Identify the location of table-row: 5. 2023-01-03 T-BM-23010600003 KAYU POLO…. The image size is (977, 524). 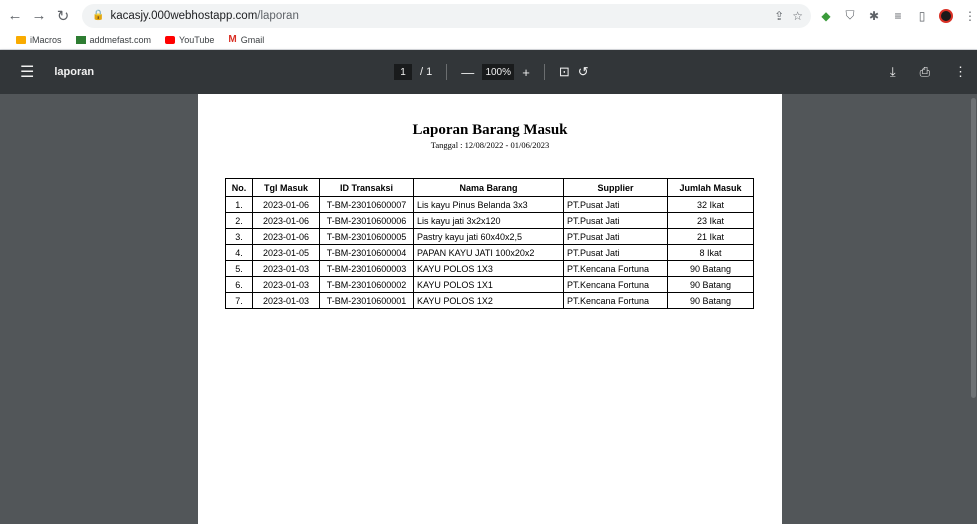
(489, 268).